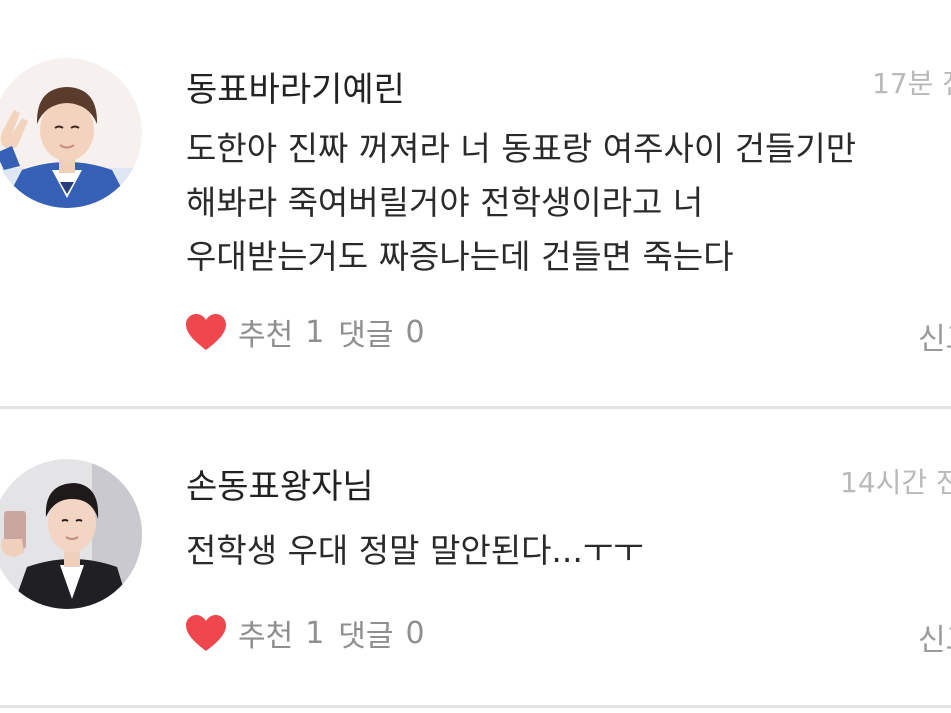  Describe the element at coordinates (445, 202) in the screenshot. I see `comment-text-line: 해봐라 죽여버릴거야 전학생이라고 너` at that location.